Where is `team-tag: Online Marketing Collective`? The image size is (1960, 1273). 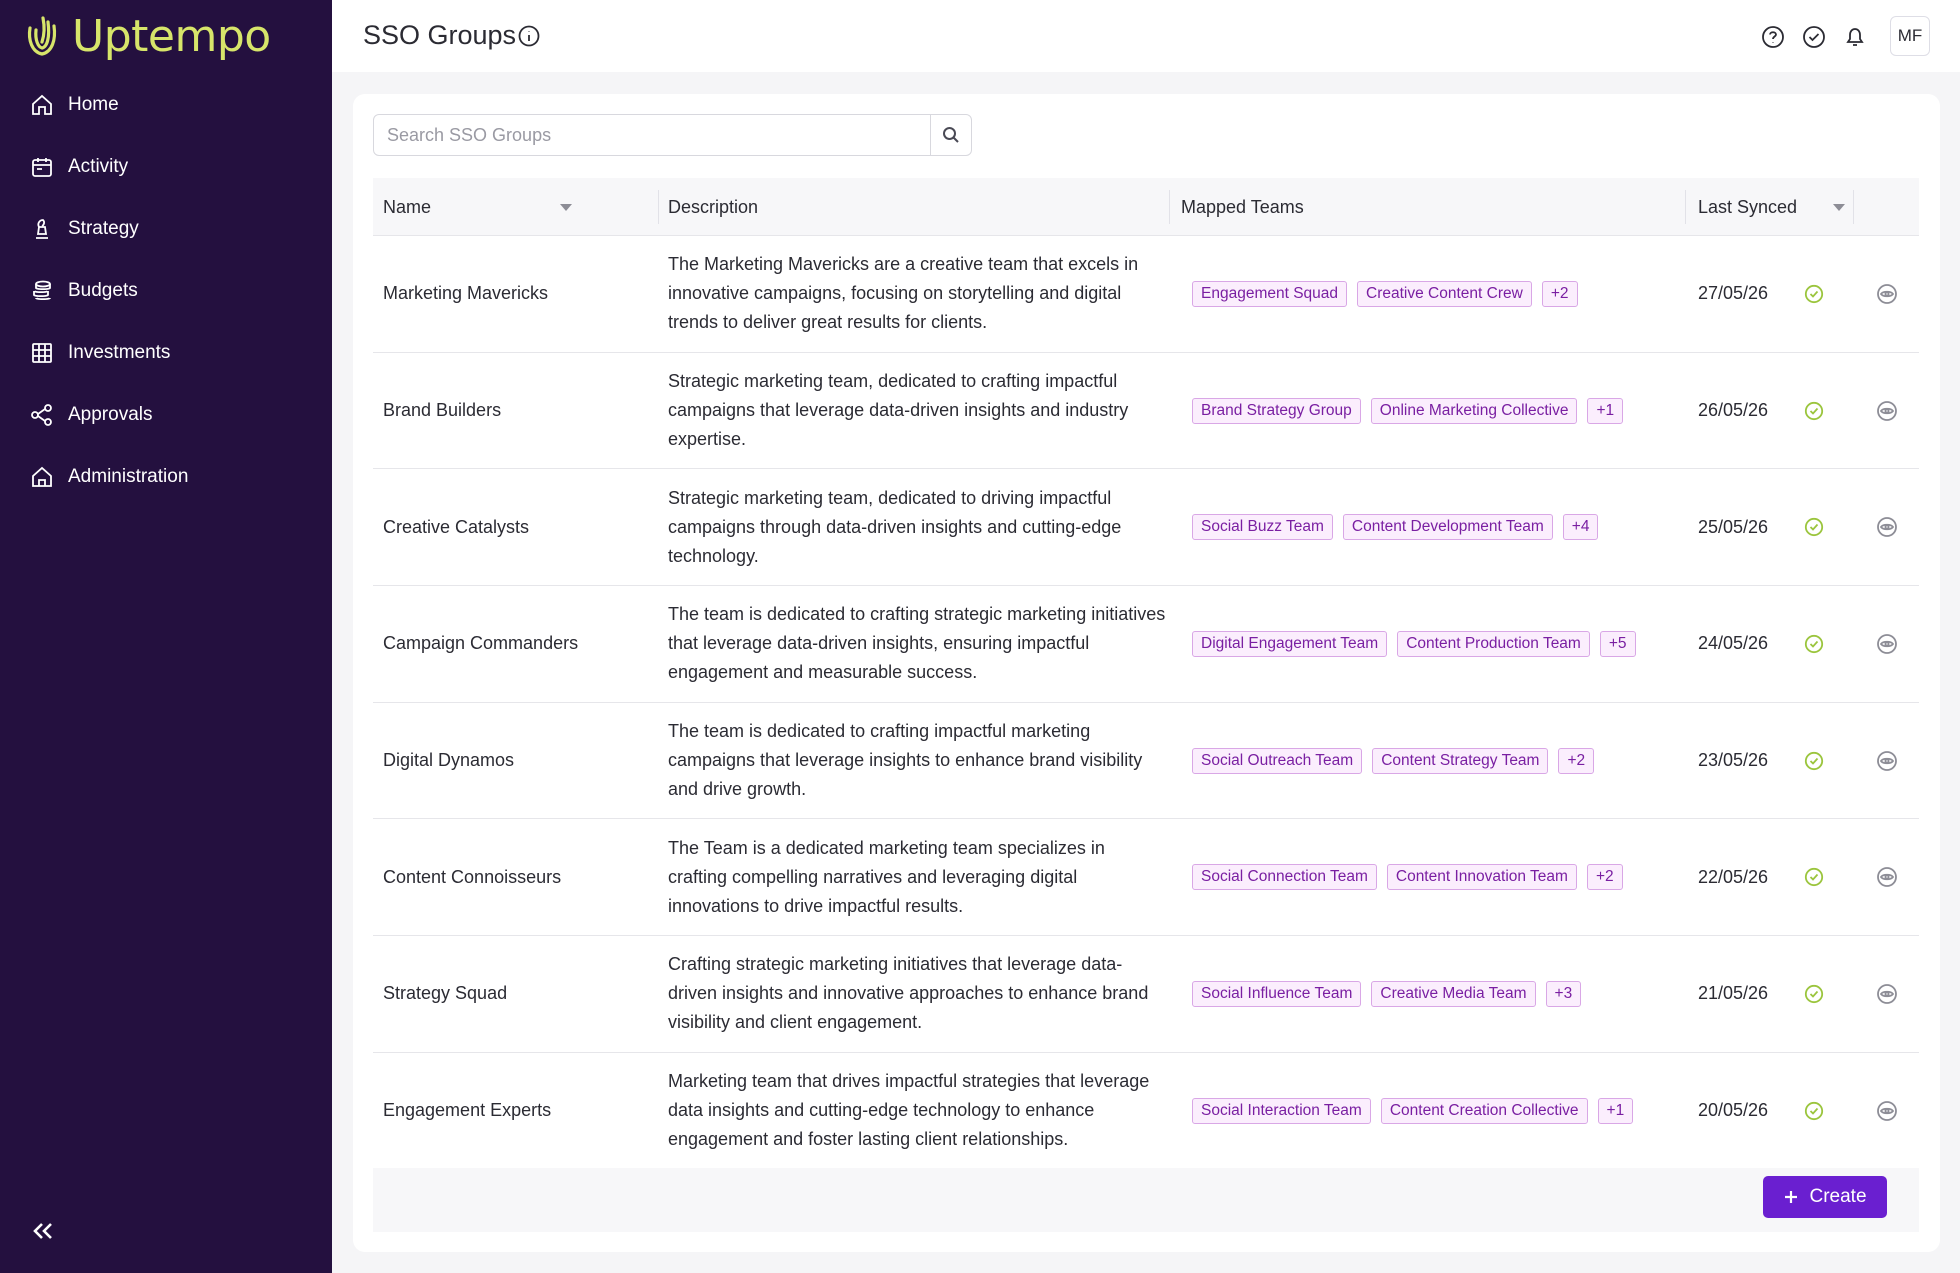 team-tag: Online Marketing Collective is located at coordinates (1474, 410).